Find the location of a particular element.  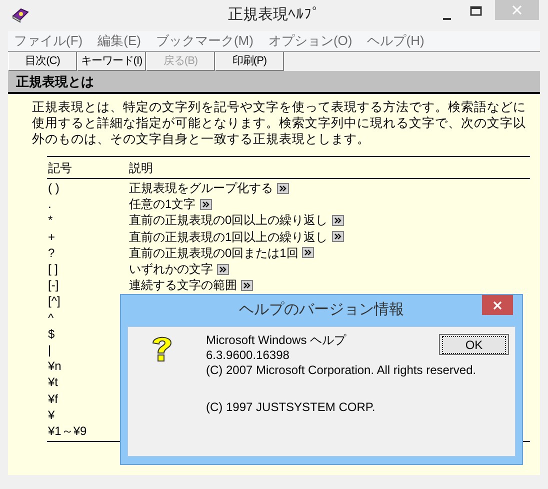

description-text: いずれかの文字 is located at coordinates (171, 269).